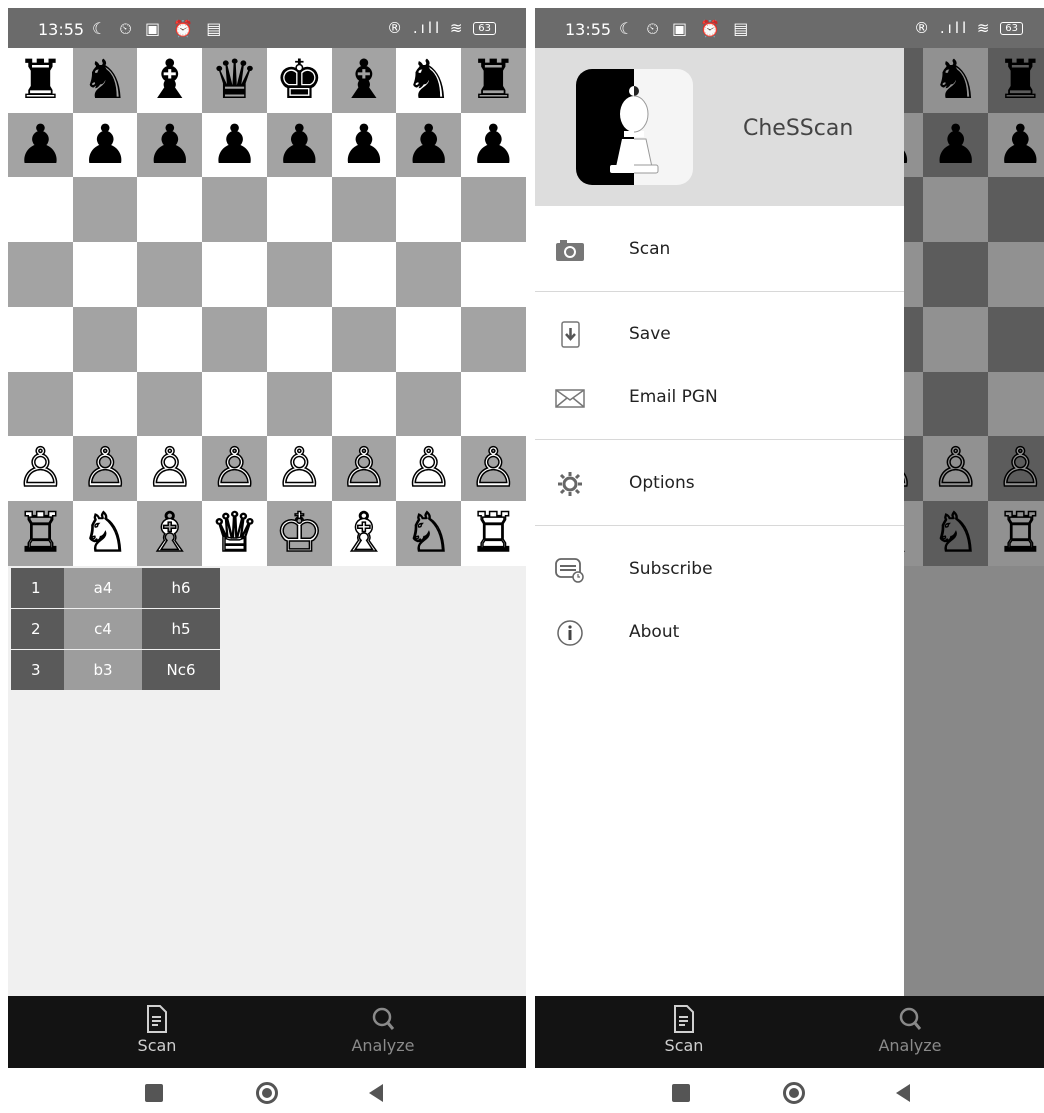 This screenshot has height=1113, width=1044. What do you see at coordinates (953, 28) in the screenshot?
I see `signal-wifi-icons: ® .ıll ≋` at bounding box center [953, 28].